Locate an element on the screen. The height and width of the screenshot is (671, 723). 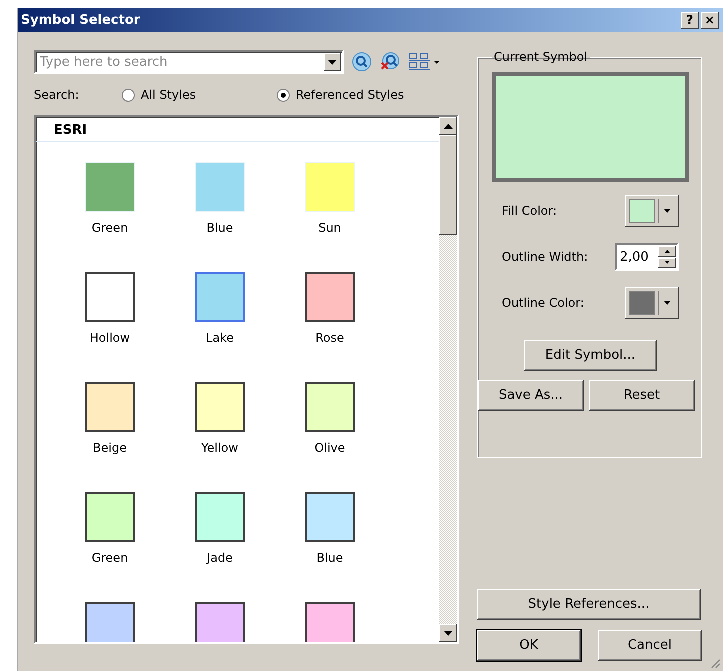
symbol-name: Olive is located at coordinates (330, 448).